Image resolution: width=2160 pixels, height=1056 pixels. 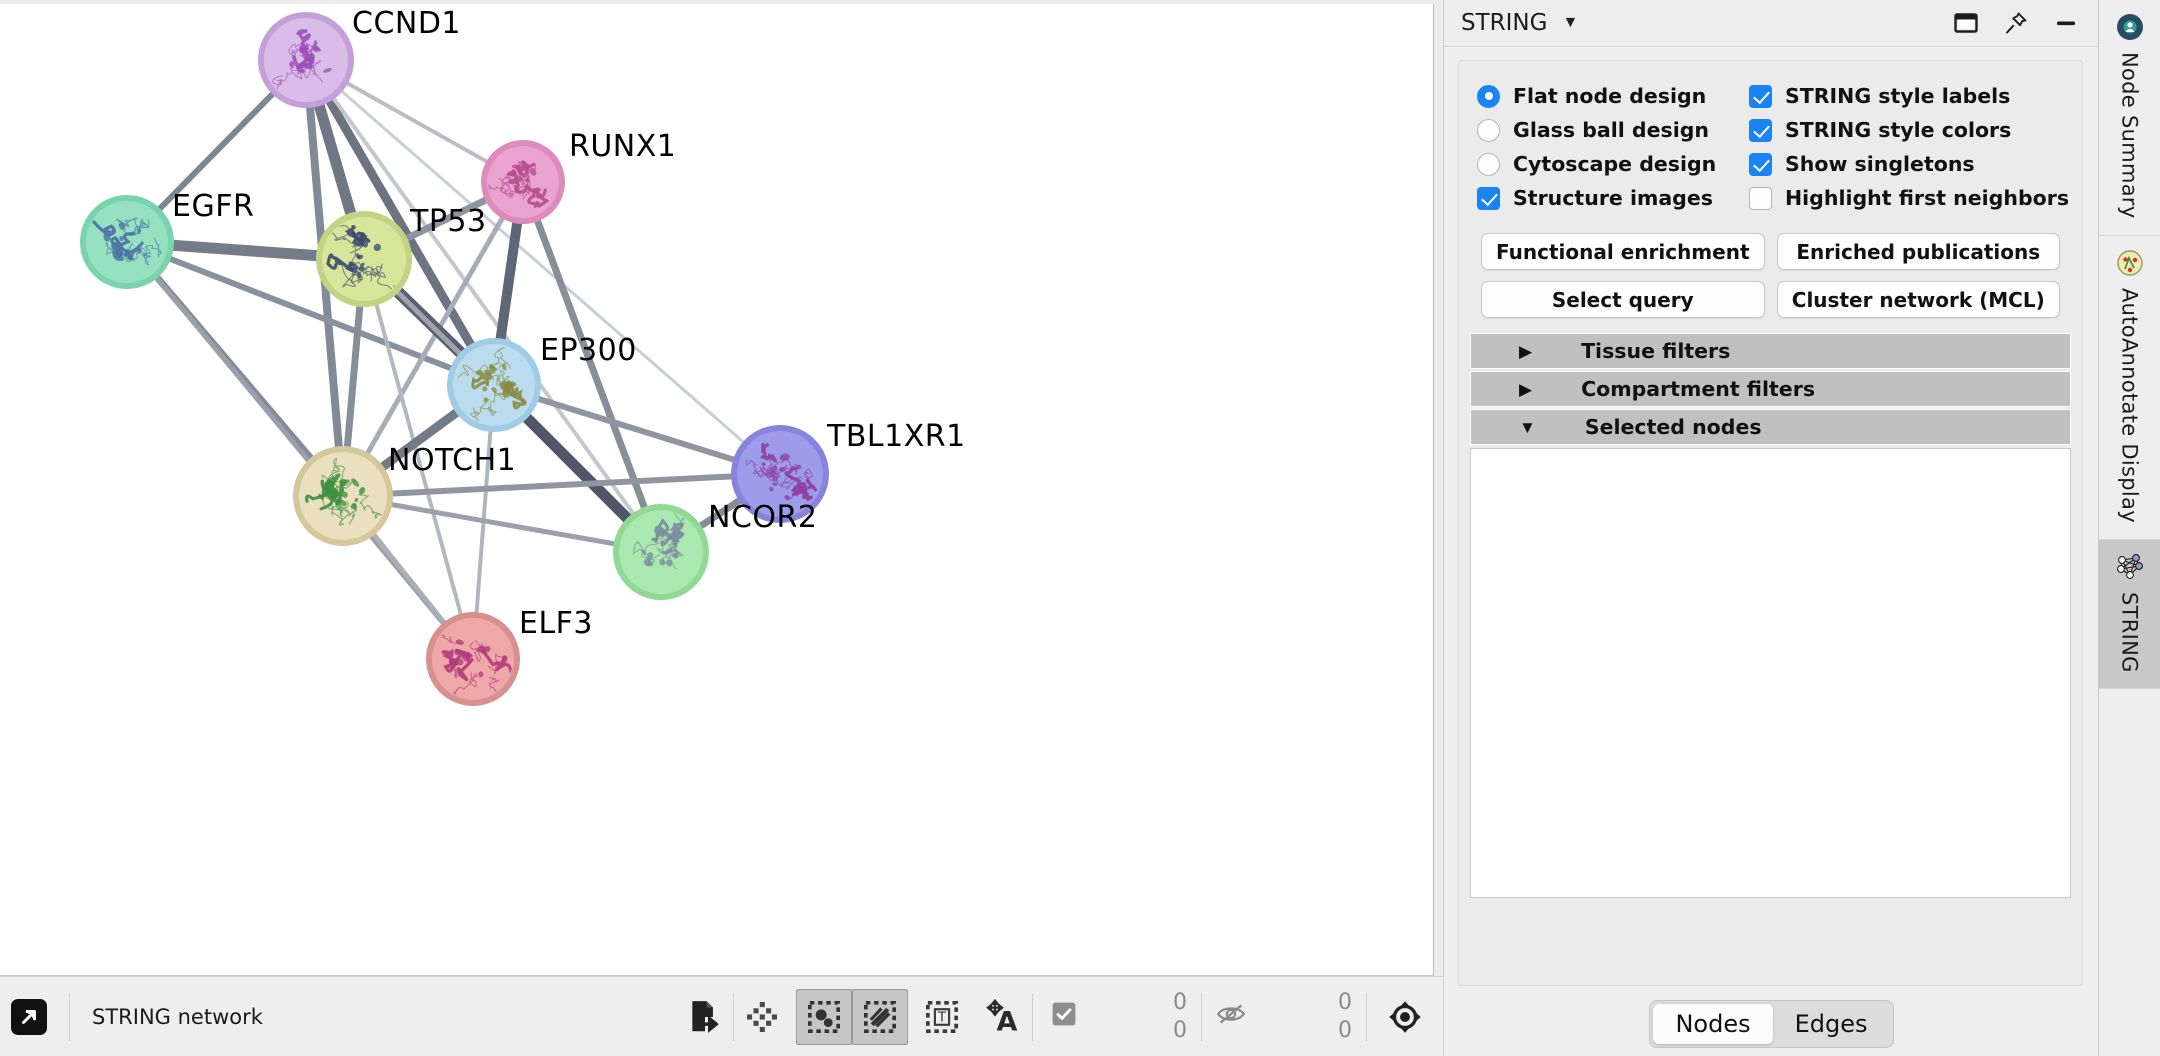 What do you see at coordinates (1918, 251) in the screenshot?
I see `enriched-publications-button: Enriched publications` at bounding box center [1918, 251].